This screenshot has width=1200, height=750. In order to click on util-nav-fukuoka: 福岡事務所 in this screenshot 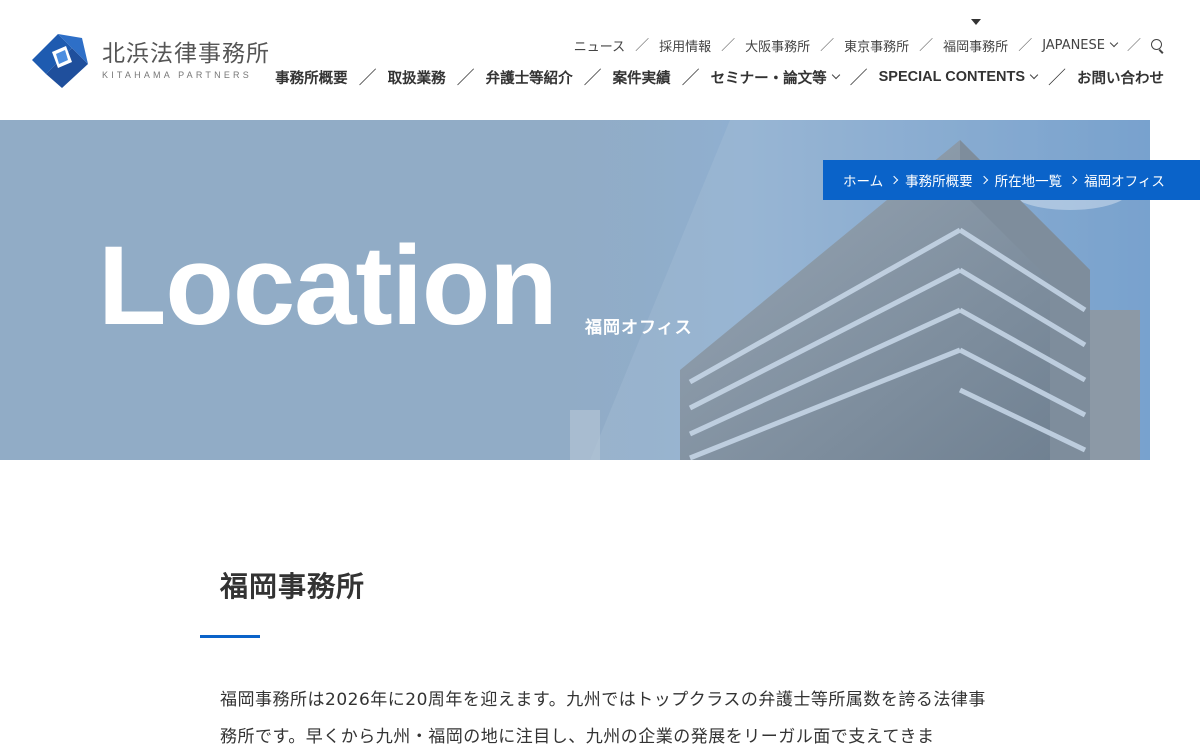, I will do `click(975, 36)`.